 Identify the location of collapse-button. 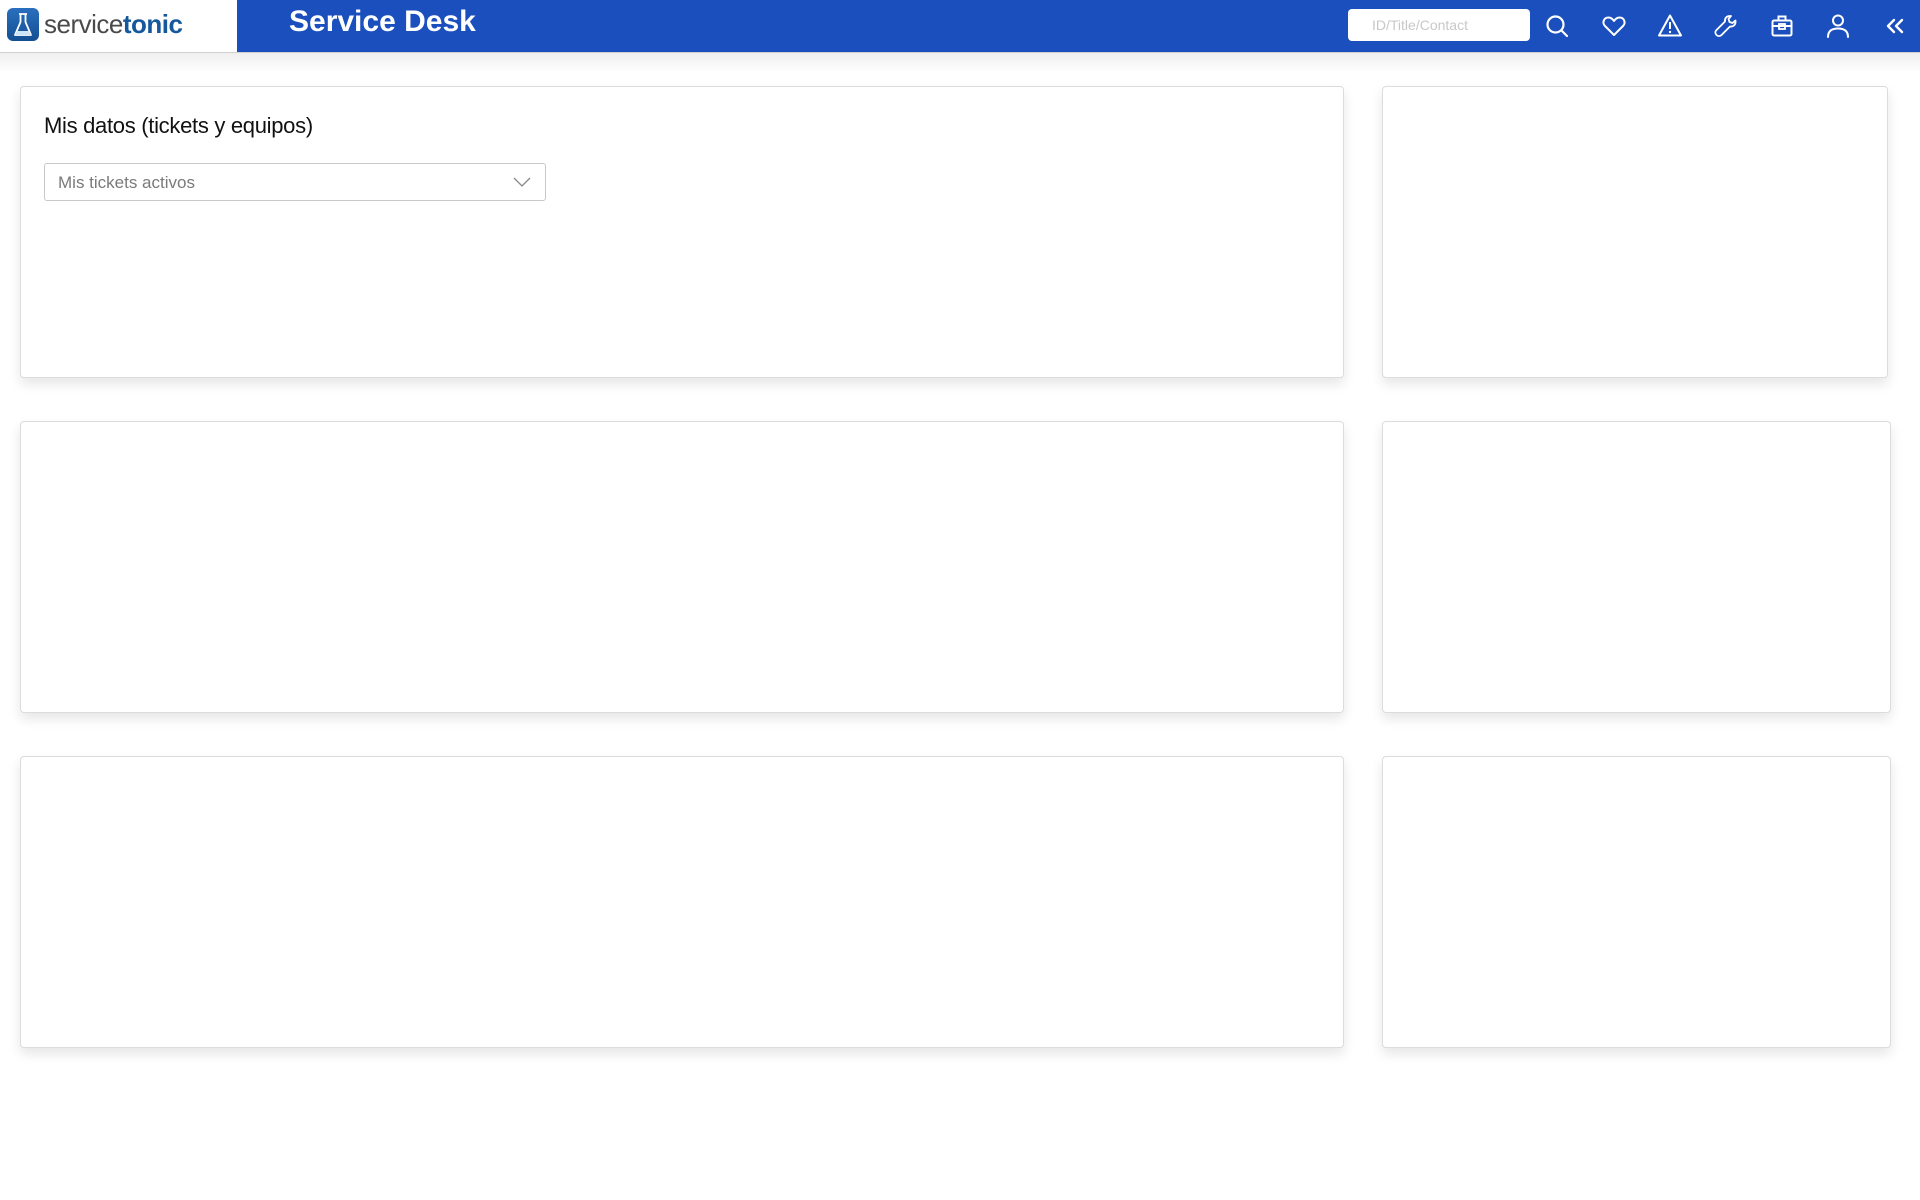
(1895, 26).